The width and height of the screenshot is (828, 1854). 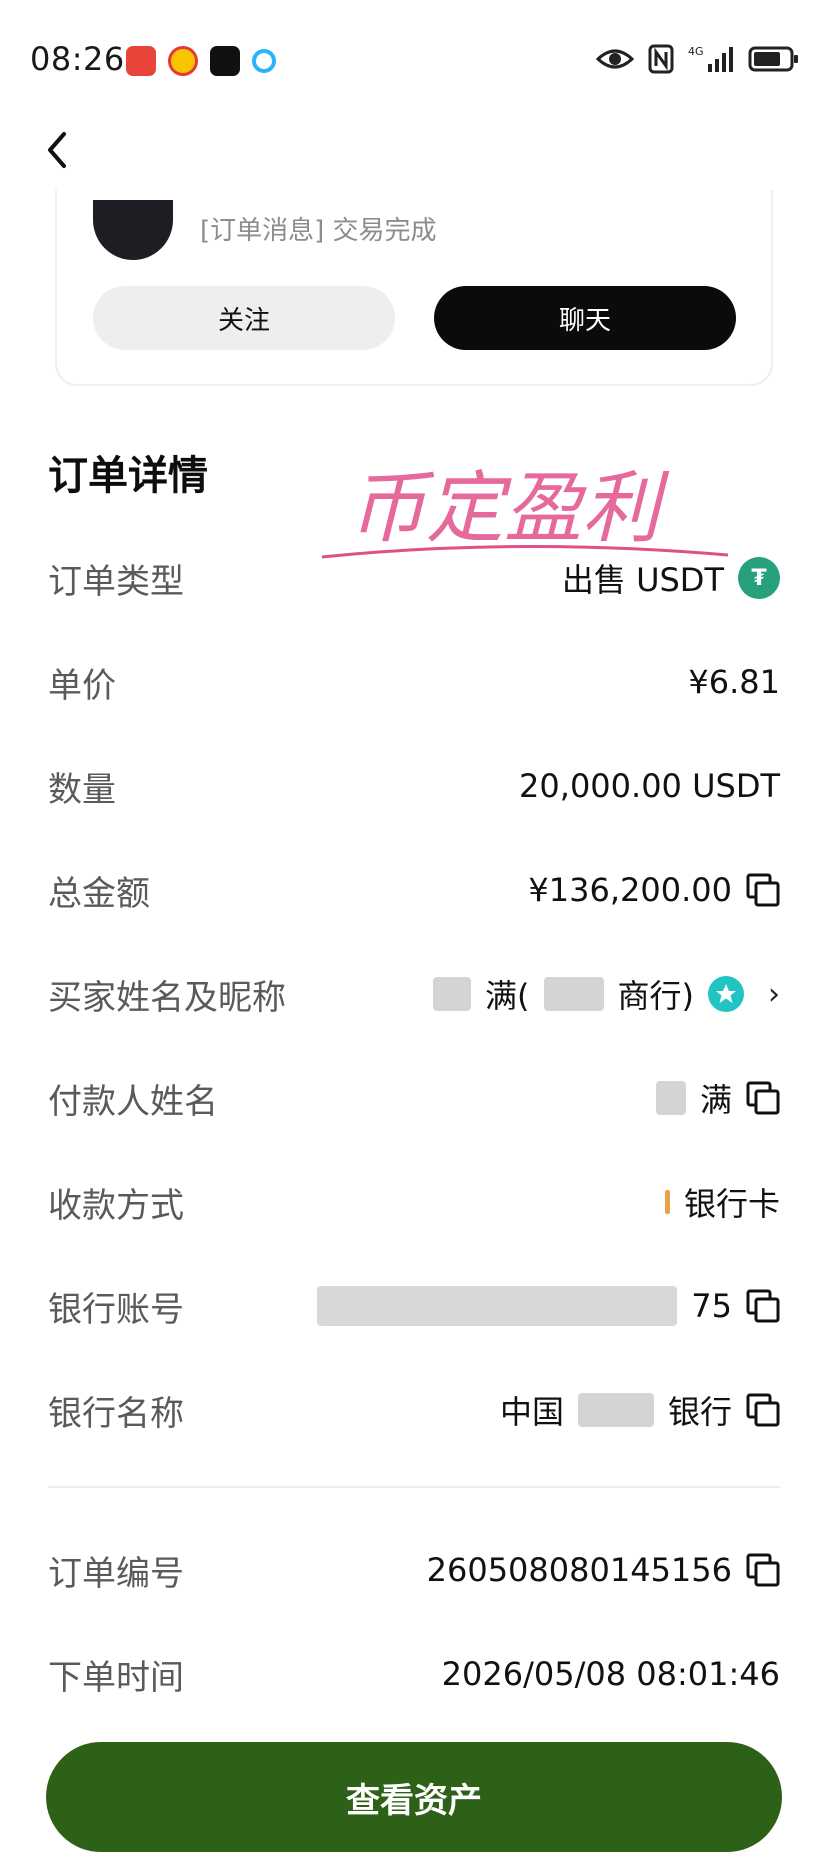 I want to click on verified-star-icon, so click(x=726, y=994).